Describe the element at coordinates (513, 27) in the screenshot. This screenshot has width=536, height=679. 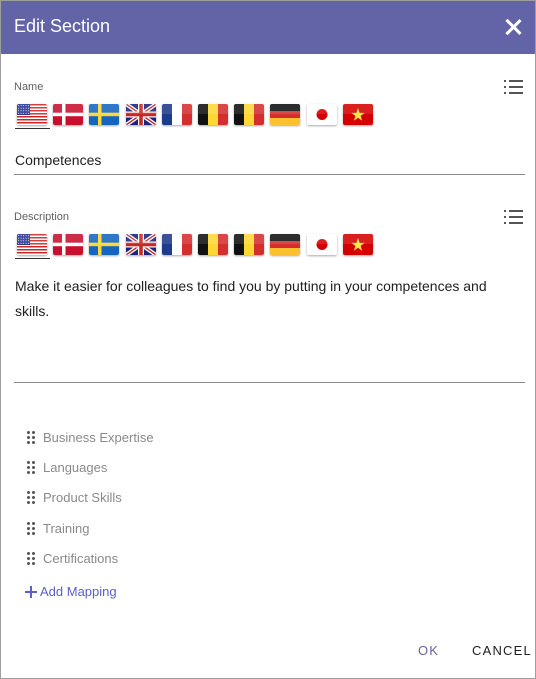
I see `close-icon` at that location.